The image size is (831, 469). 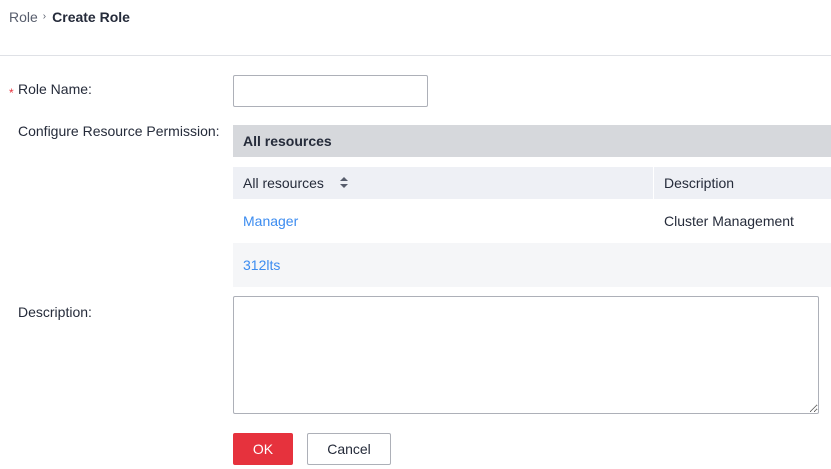 I want to click on column-header-description: Description, so click(x=699, y=183).